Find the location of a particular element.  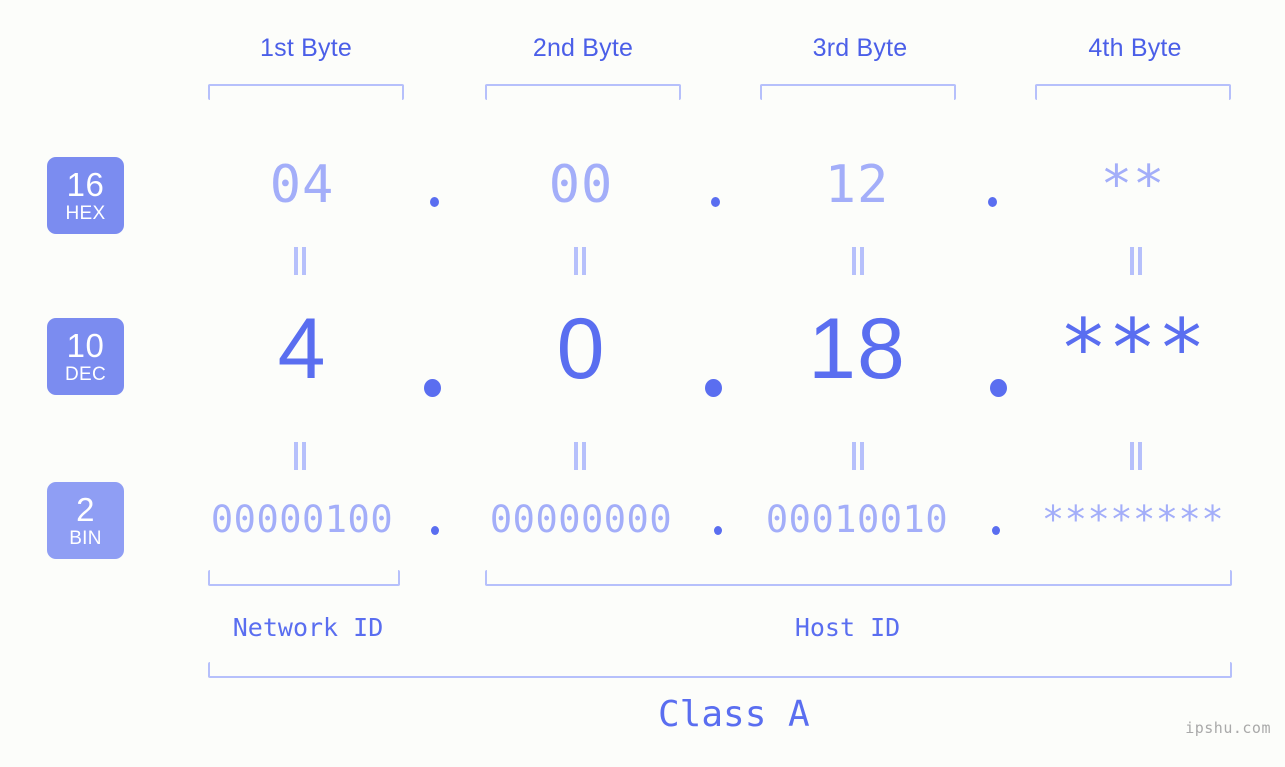

base-badge-hex: 16 HEX is located at coordinates (85, 195).